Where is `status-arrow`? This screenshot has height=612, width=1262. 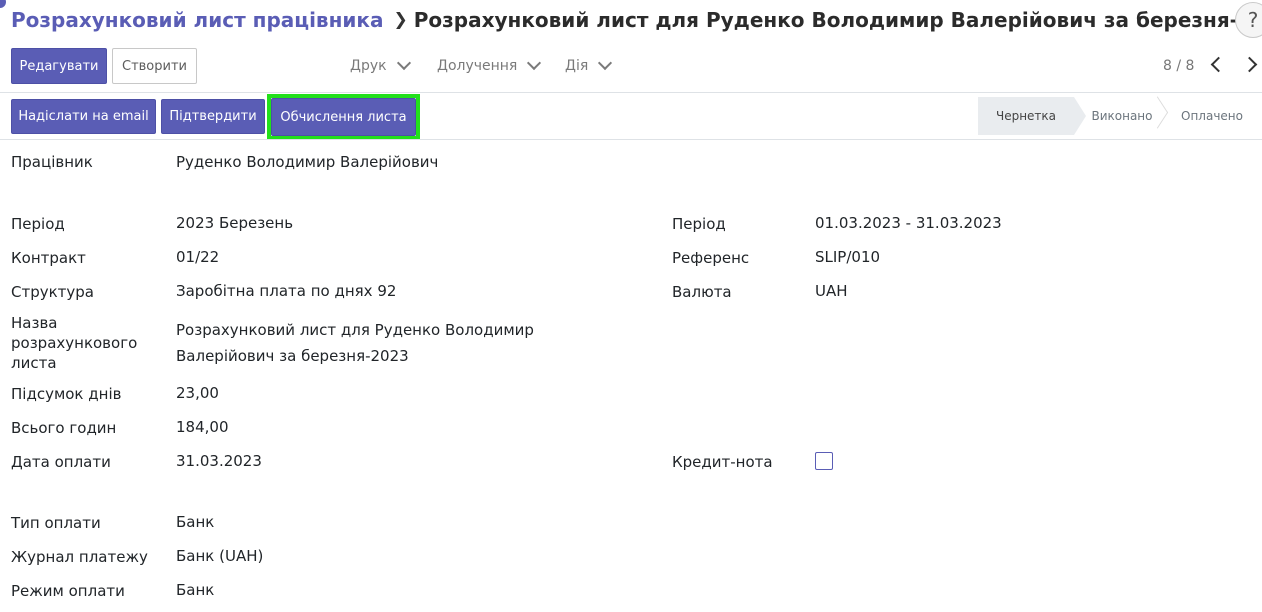
status-arrow is located at coordinates (1080, 116).